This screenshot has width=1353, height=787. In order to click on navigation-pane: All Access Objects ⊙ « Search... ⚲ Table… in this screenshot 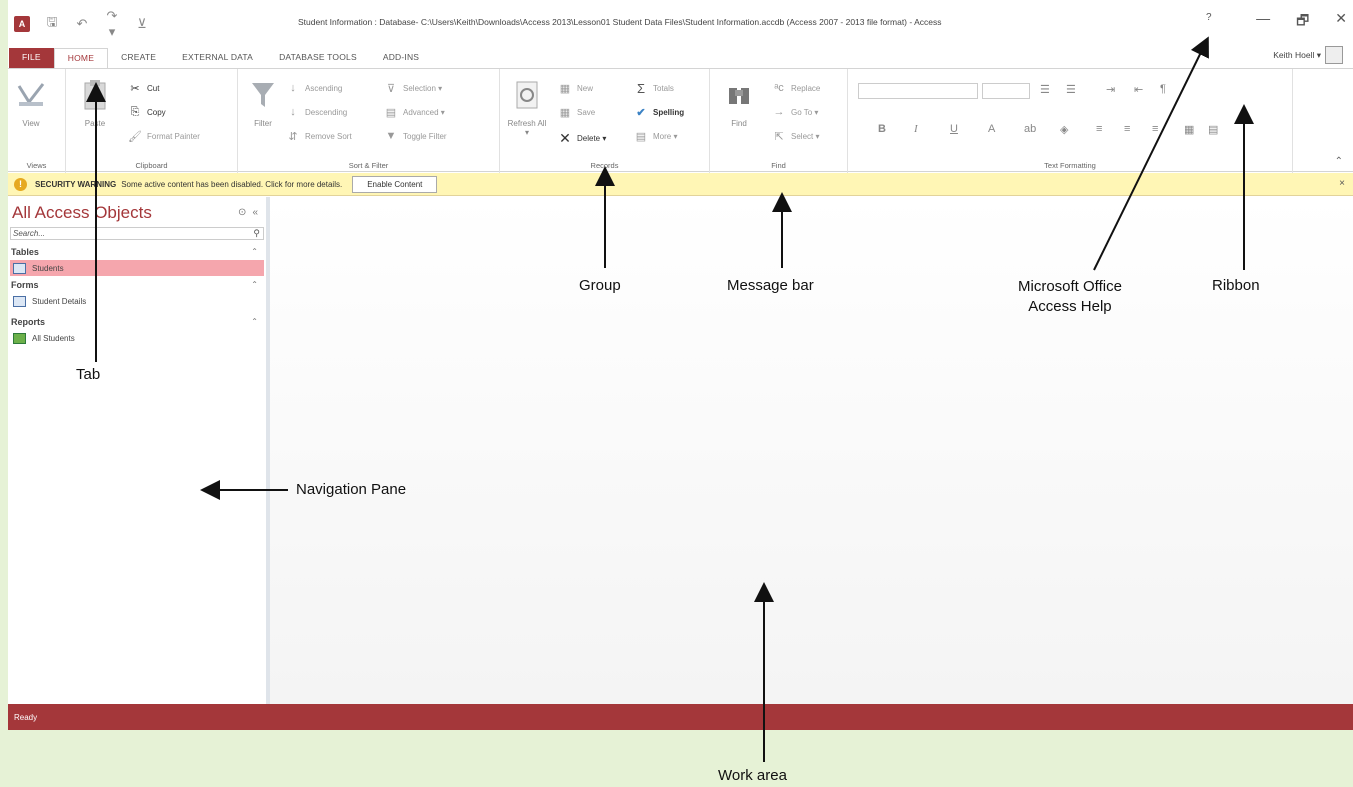, I will do `click(139, 450)`.